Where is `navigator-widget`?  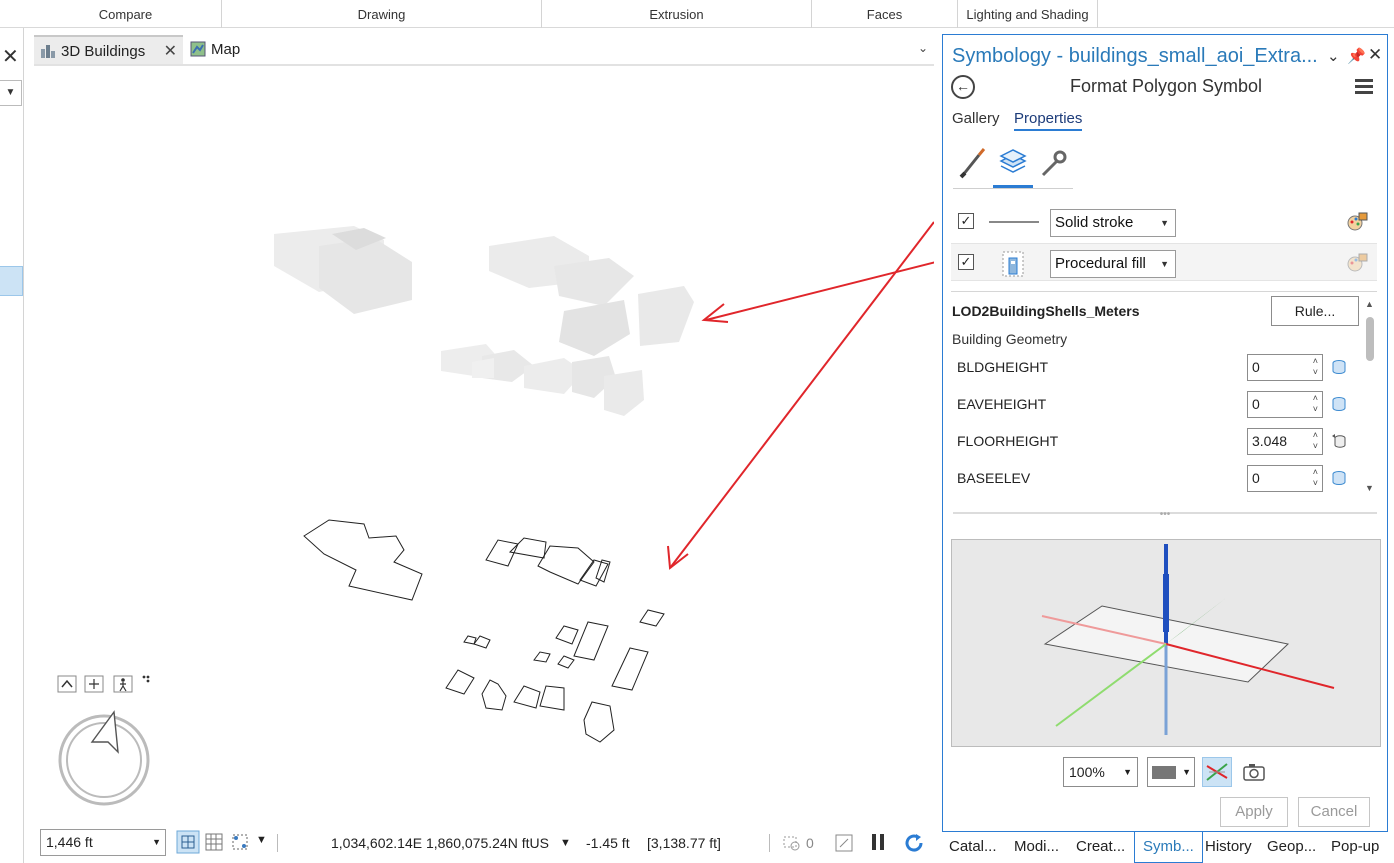 navigator-widget is located at coordinates (103, 740).